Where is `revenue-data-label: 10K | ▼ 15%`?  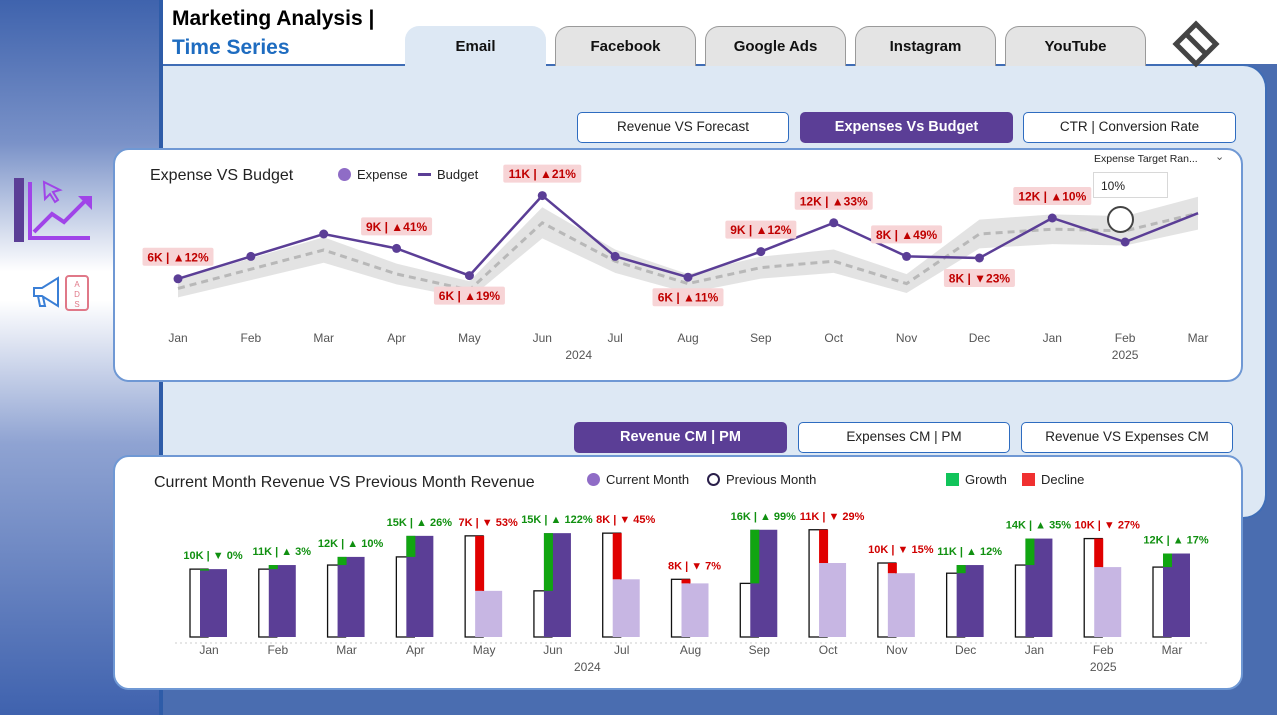 revenue-data-label: 10K | ▼ 15% is located at coordinates (901, 550).